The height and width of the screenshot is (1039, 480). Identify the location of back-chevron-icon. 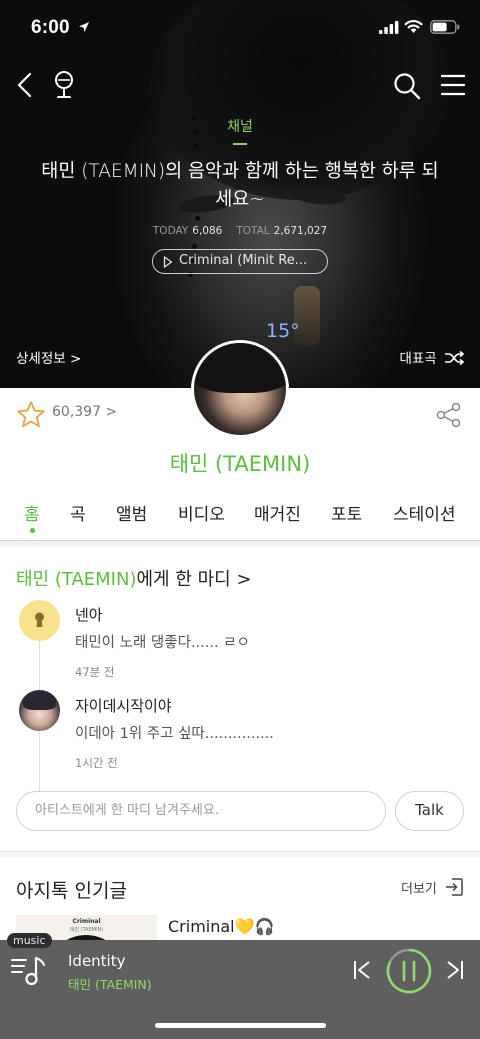
(25, 85).